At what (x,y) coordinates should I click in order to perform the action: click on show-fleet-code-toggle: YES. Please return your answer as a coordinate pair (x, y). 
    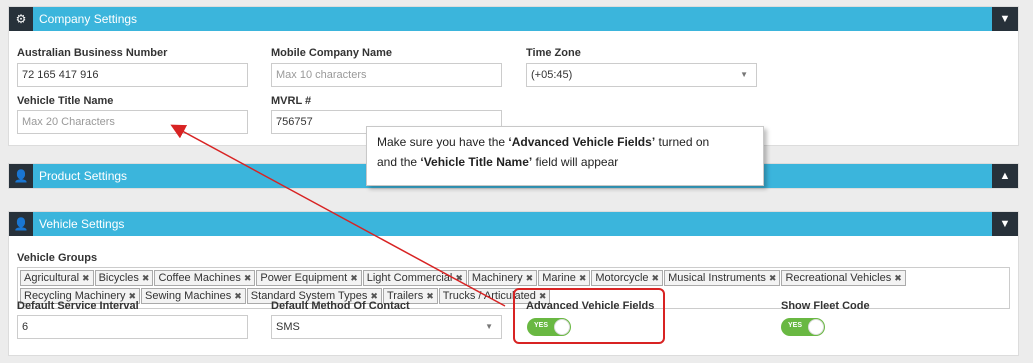
    Looking at the image, I should click on (803, 327).